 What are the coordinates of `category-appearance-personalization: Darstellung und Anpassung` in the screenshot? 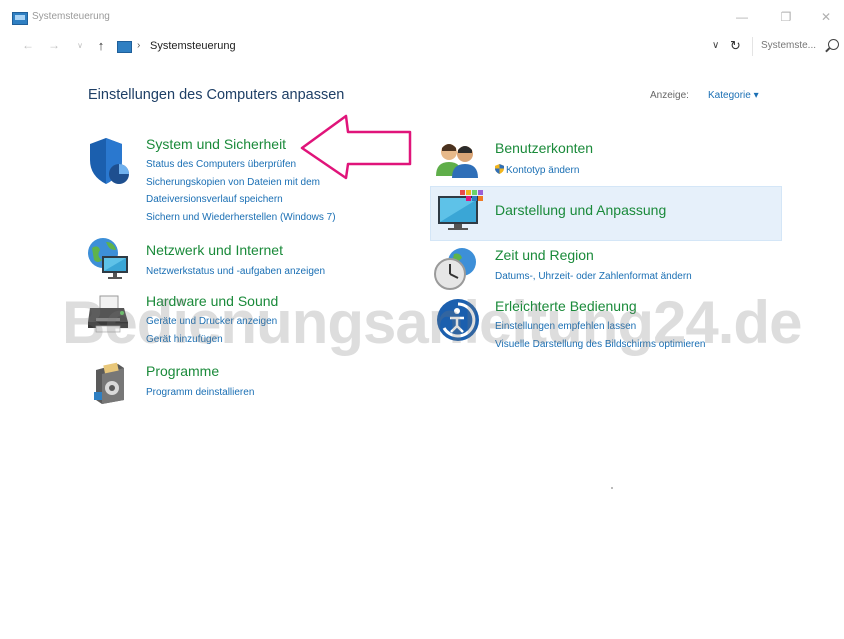 It's located at (580, 210).